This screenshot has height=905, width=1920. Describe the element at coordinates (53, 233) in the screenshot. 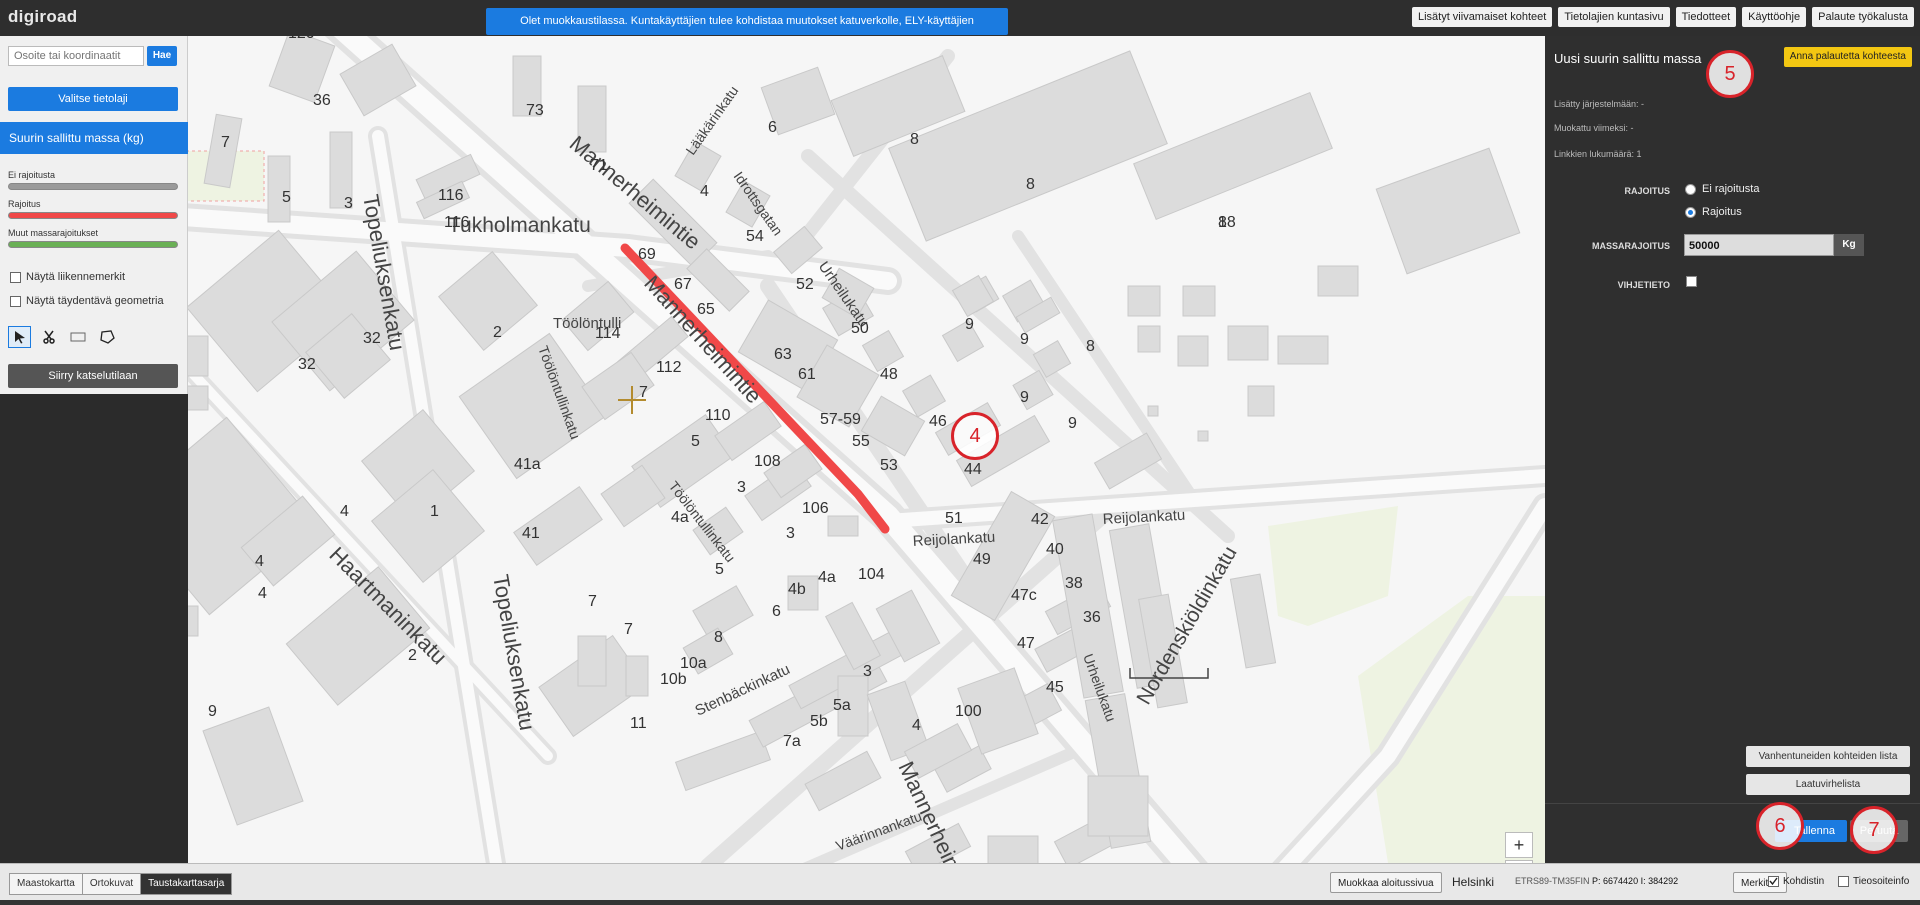

I see `legend-label-other: Muut massarajoitukset` at that location.